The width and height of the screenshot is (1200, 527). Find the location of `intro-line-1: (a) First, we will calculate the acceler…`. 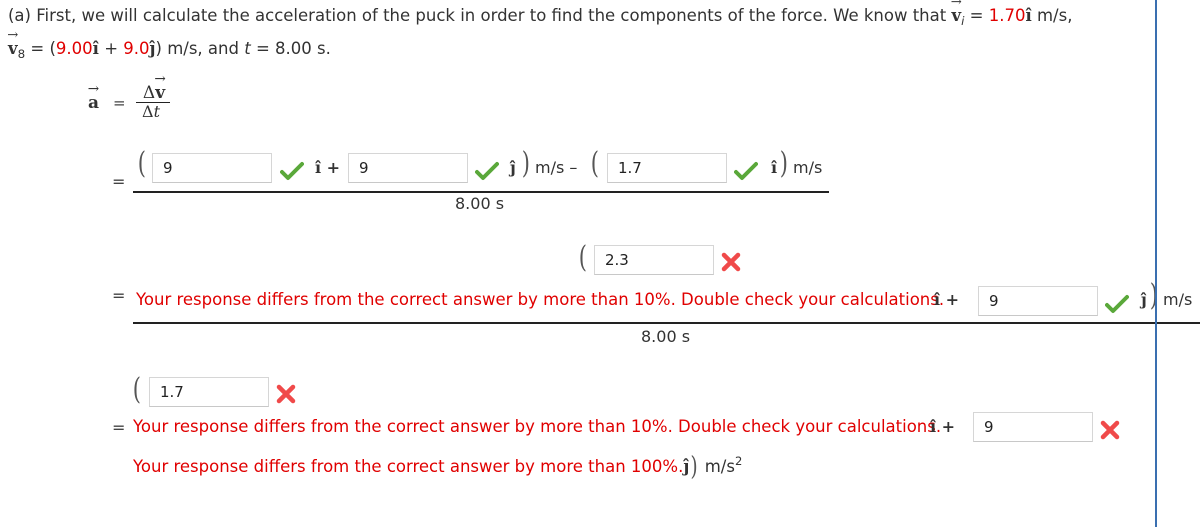

intro-line-1: (a) First, we will calculate the acceler… is located at coordinates (540, 17).